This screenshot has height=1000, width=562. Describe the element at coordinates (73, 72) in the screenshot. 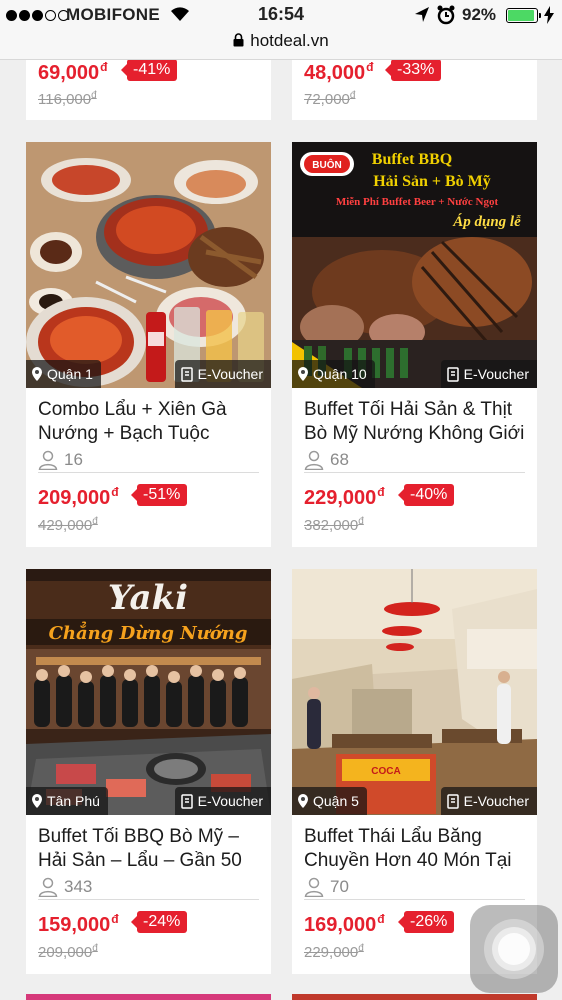

I see `deal-price: 69,000đ` at that location.